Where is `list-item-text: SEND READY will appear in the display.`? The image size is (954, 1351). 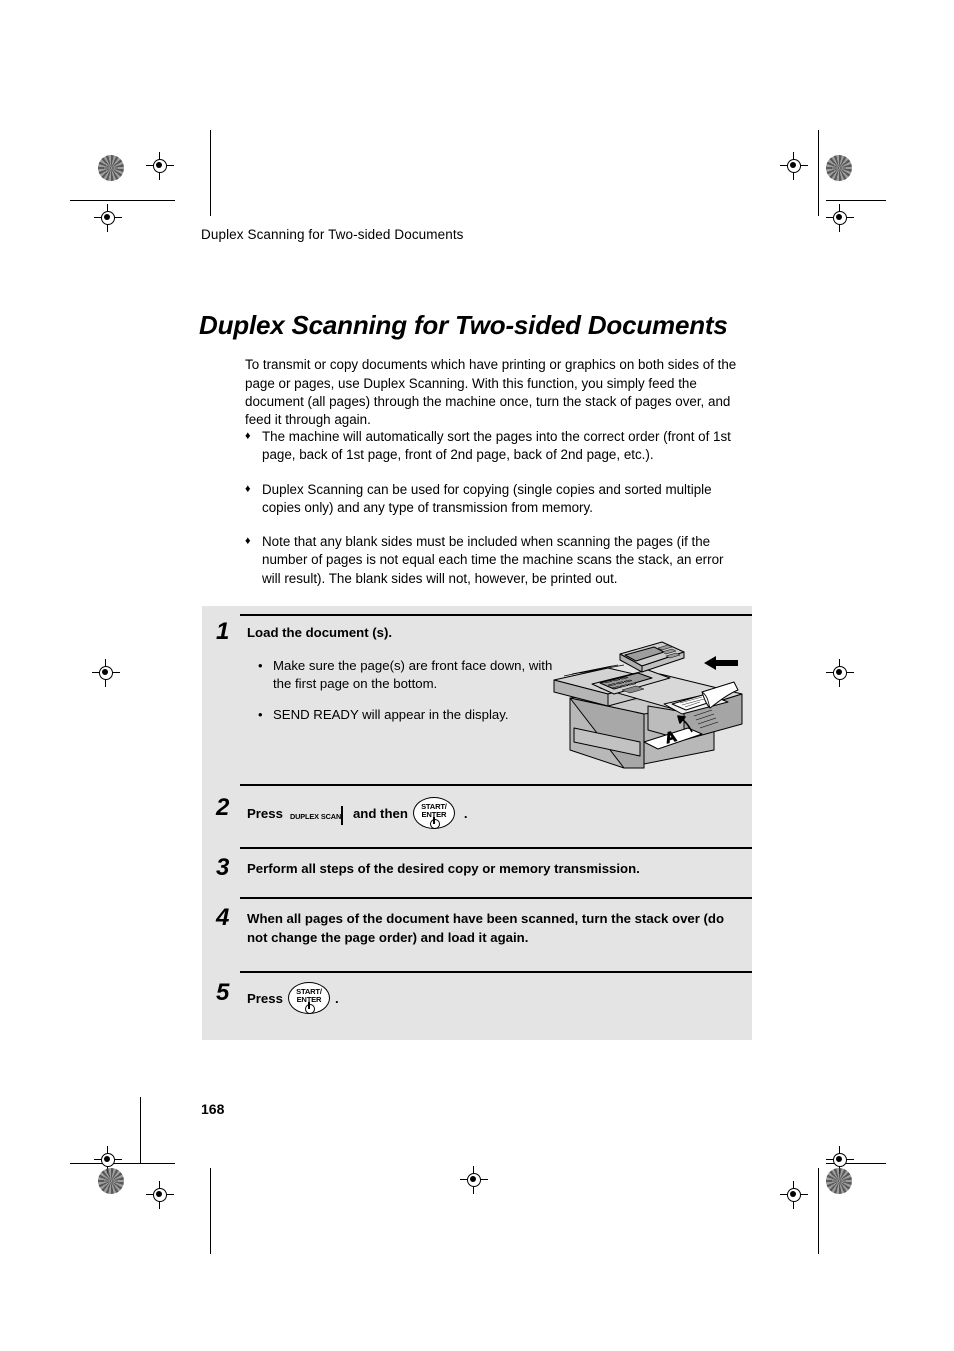
list-item-text: SEND READY will appear in the display. is located at coordinates (391, 714).